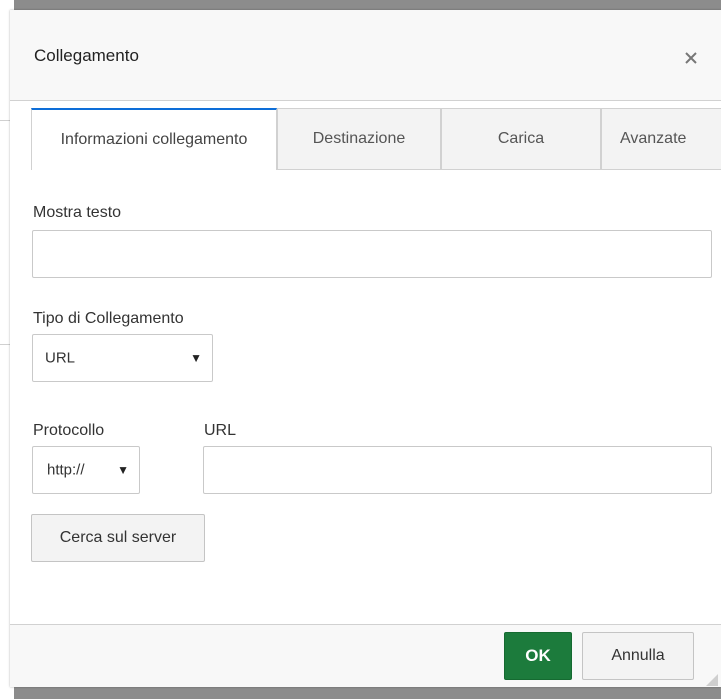 This screenshot has height=699, width=721. I want to click on close-icon, so click(691, 58).